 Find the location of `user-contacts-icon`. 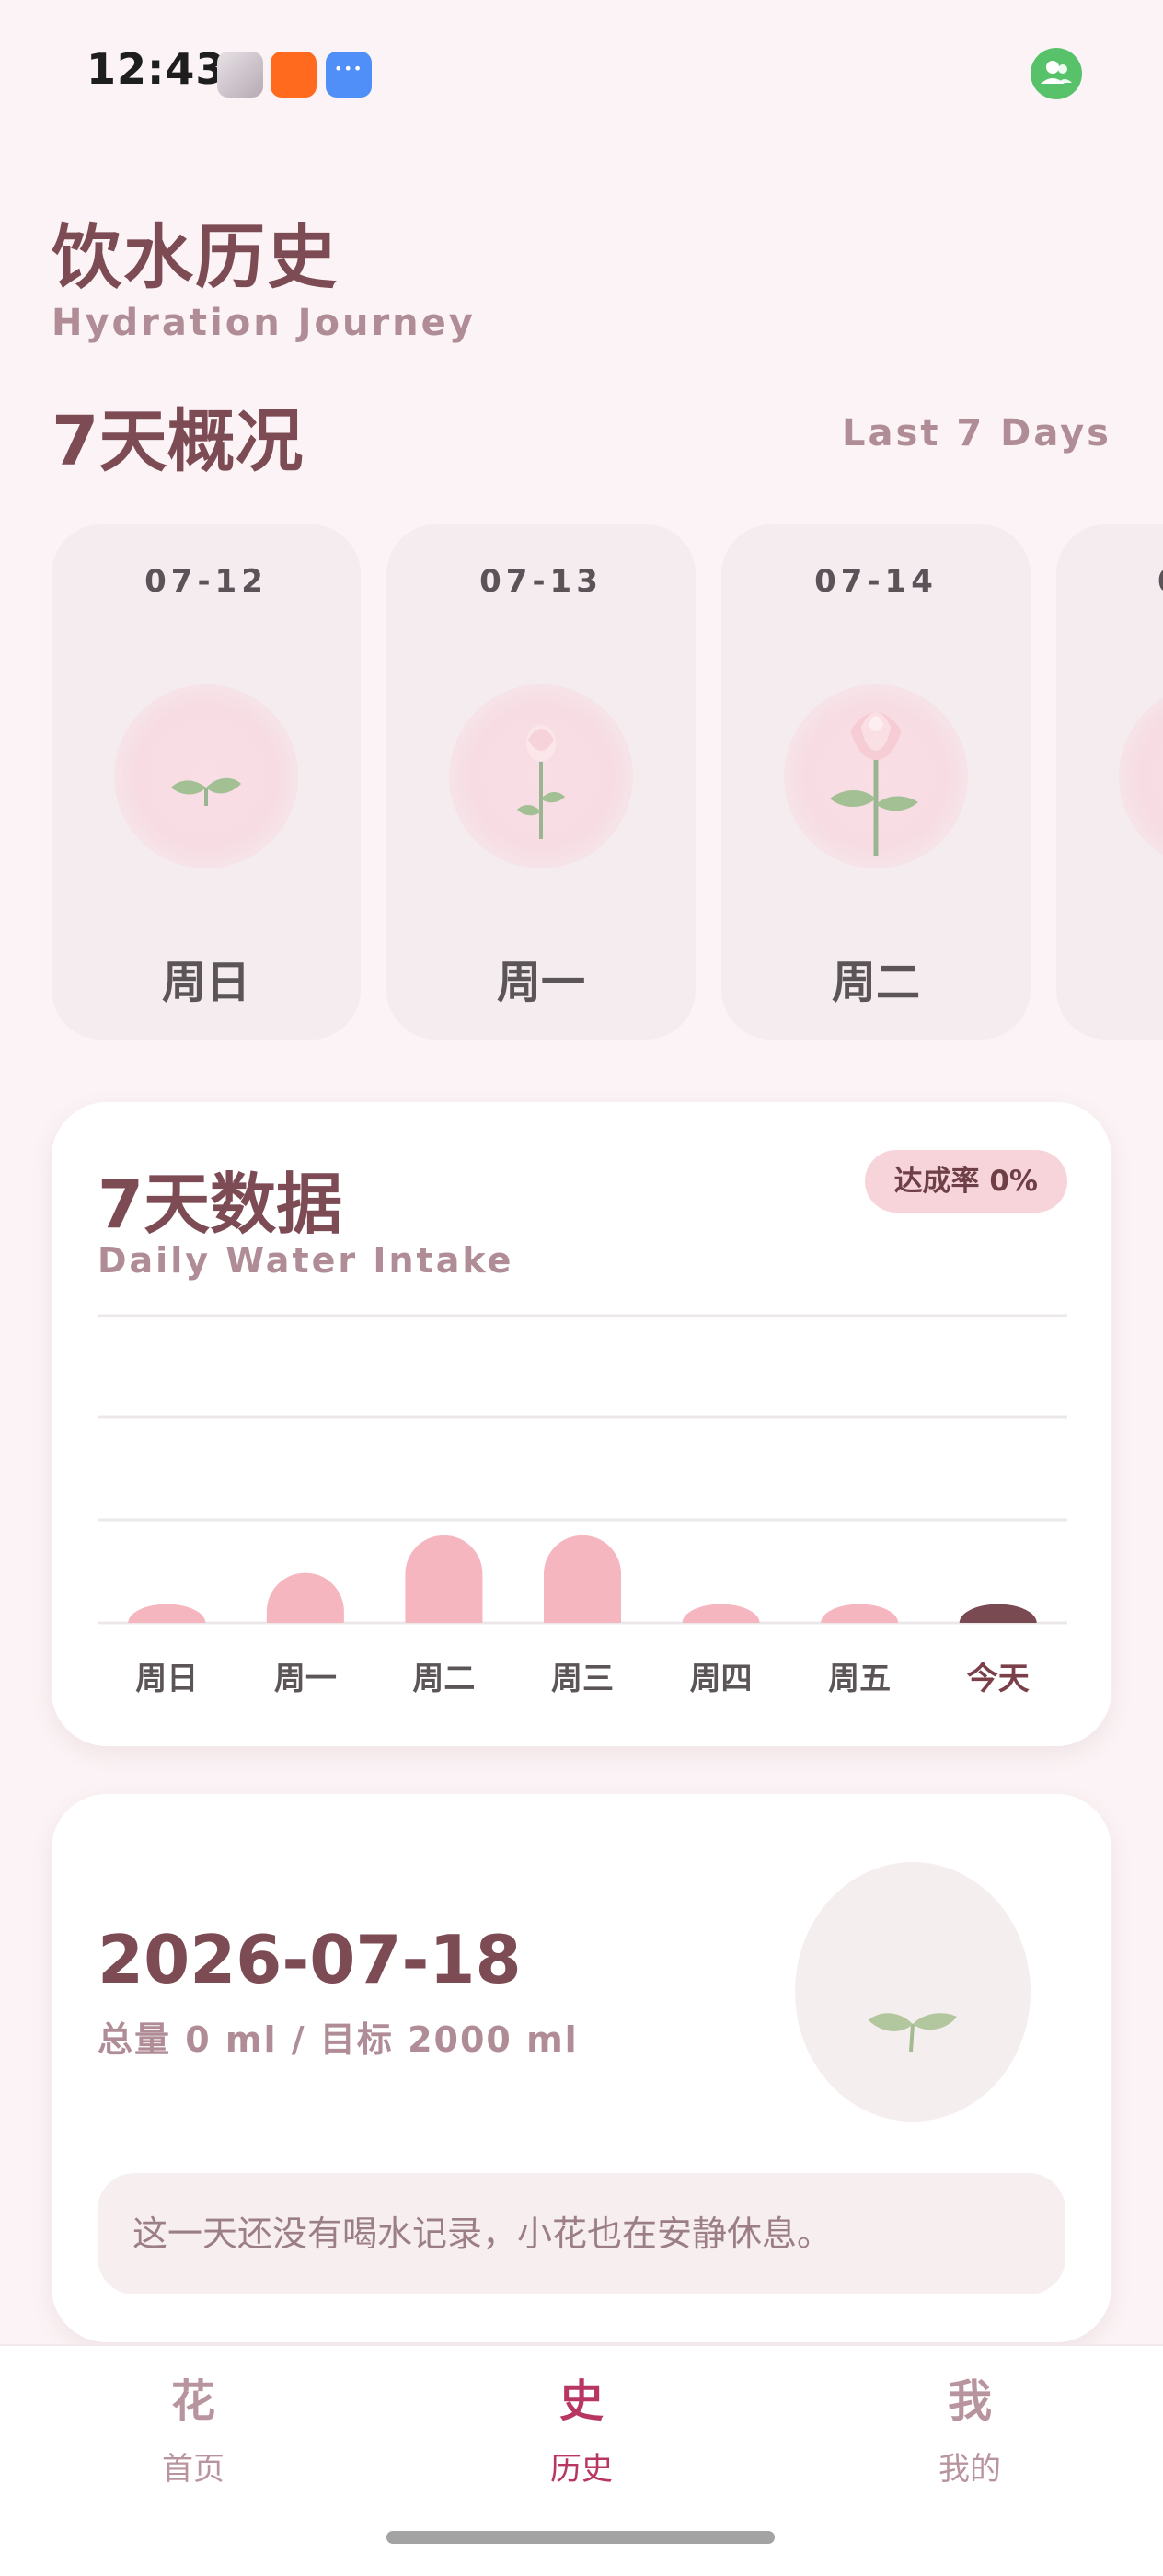

user-contacts-icon is located at coordinates (1056, 73).